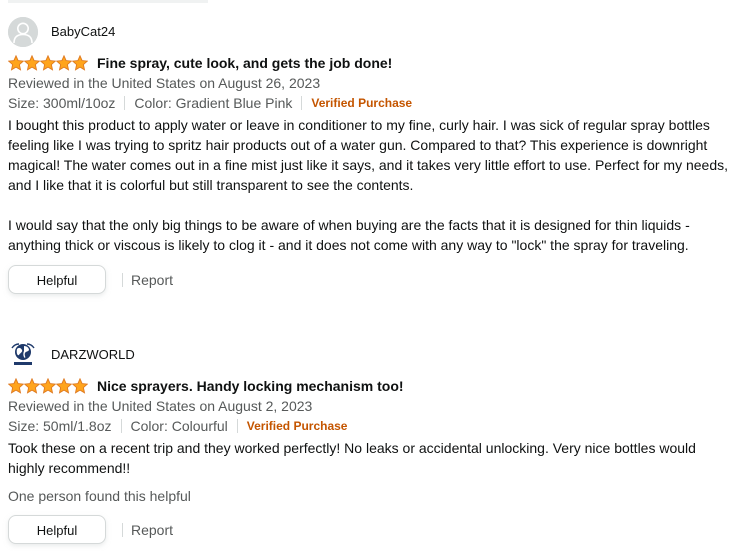  Describe the element at coordinates (99, 496) in the screenshot. I see `helpful-count: One person found this helpful` at that location.